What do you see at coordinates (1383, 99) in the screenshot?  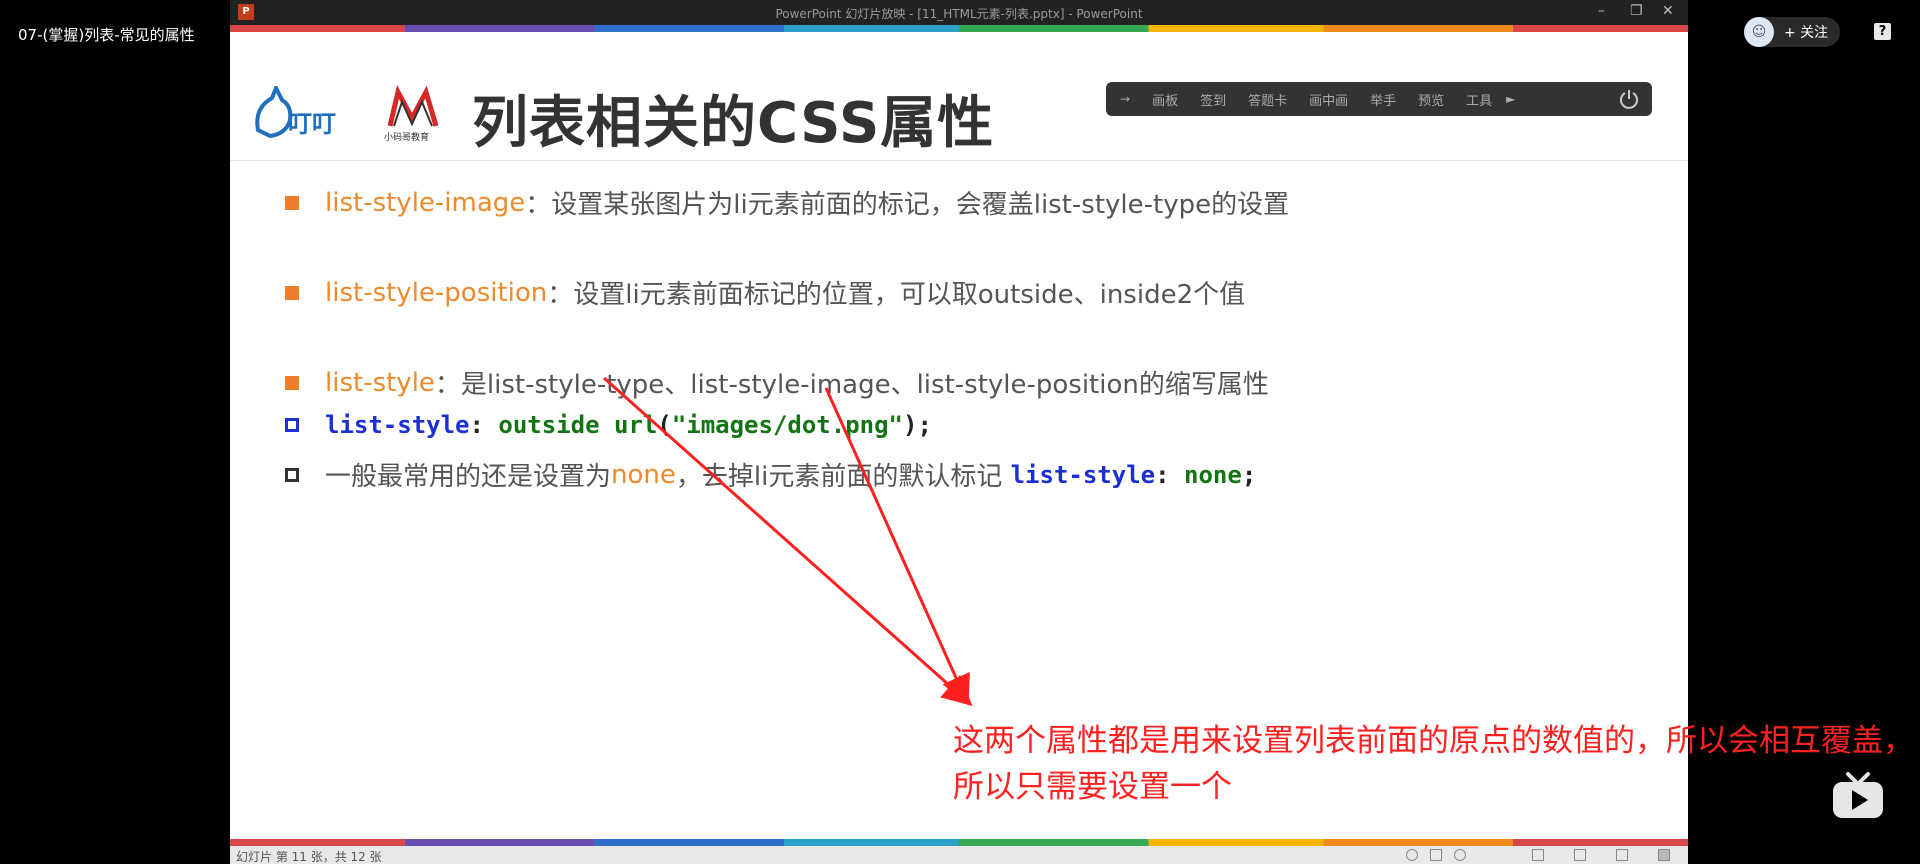 I see `toolbar-item-raise-hand: 举手` at bounding box center [1383, 99].